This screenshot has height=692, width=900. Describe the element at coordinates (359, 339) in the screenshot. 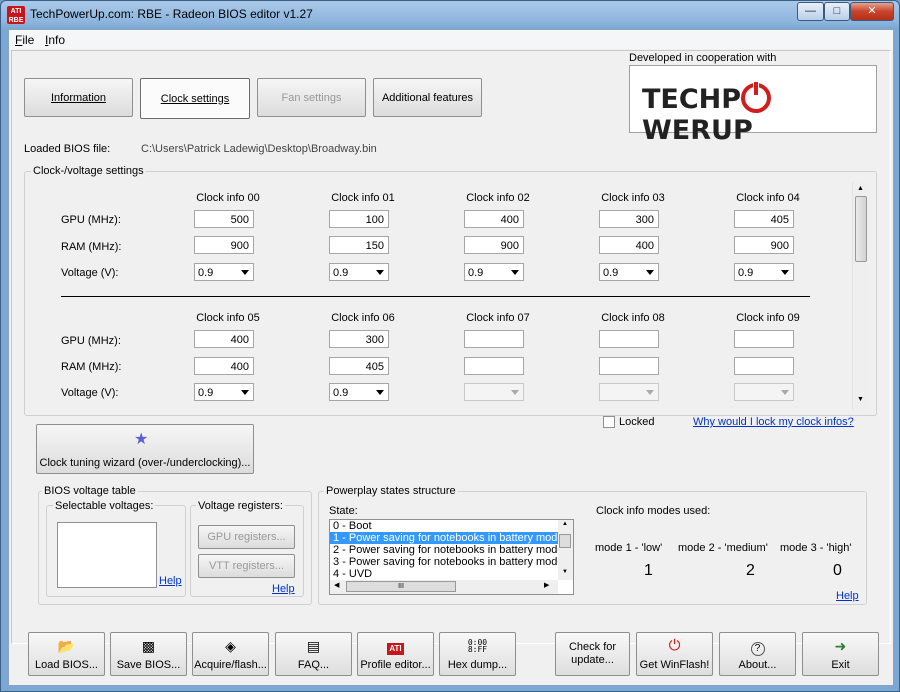

I see `clock-info-06-gpu-input: 300` at that location.